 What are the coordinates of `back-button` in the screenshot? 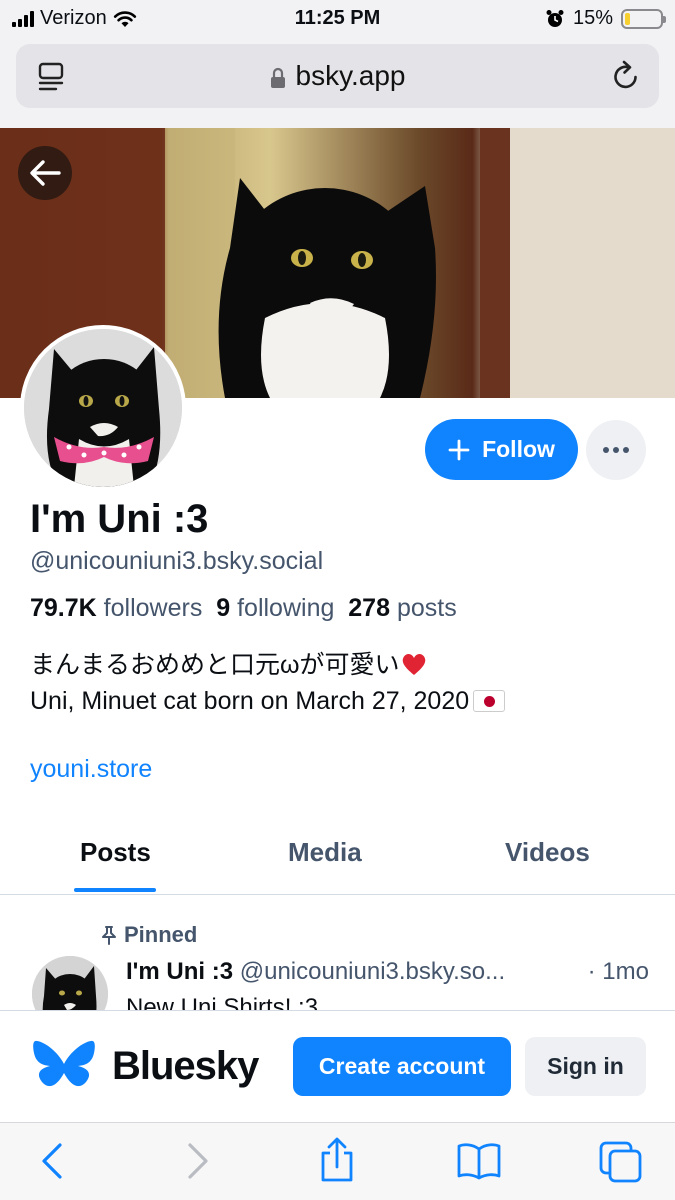 It's located at (45, 173).